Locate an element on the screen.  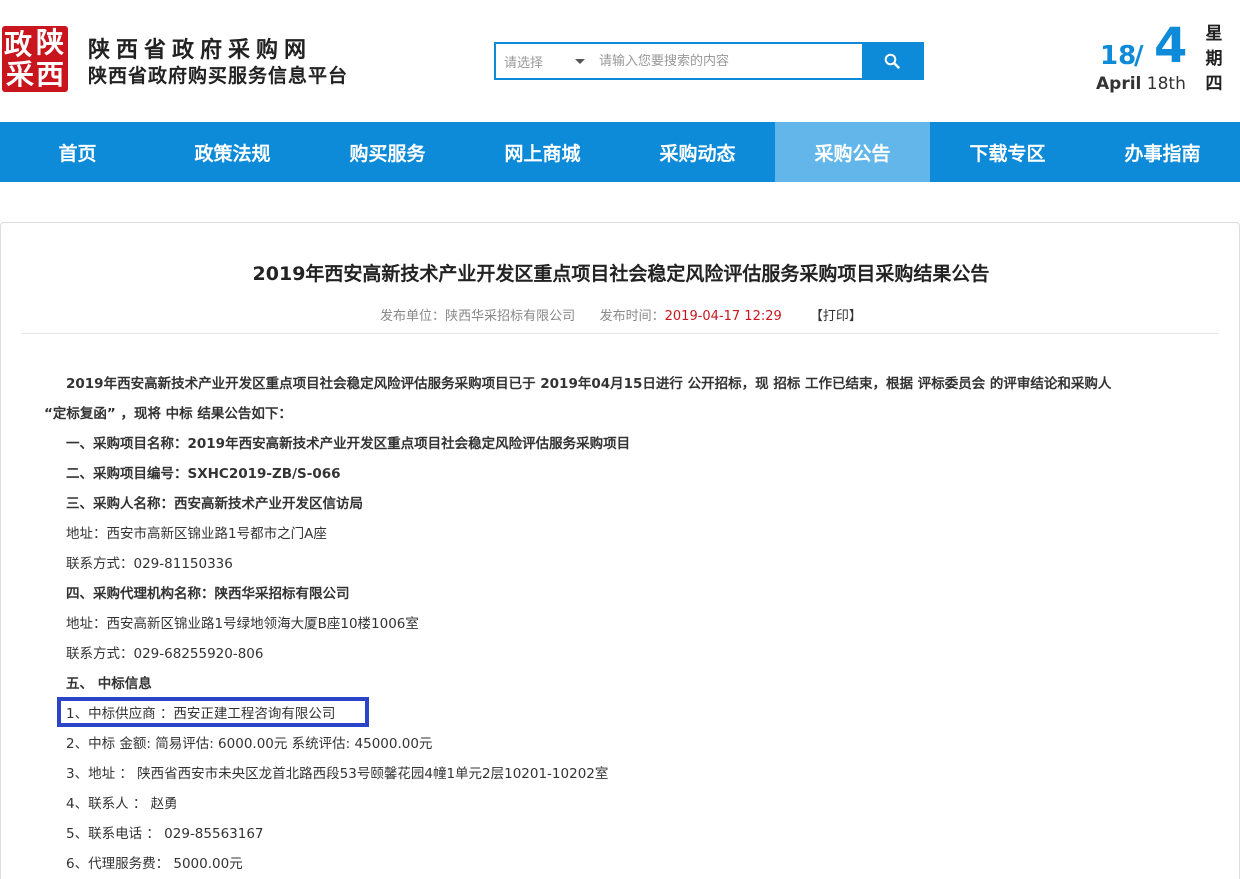
logo-char: 政 is located at coordinates (18, 44).